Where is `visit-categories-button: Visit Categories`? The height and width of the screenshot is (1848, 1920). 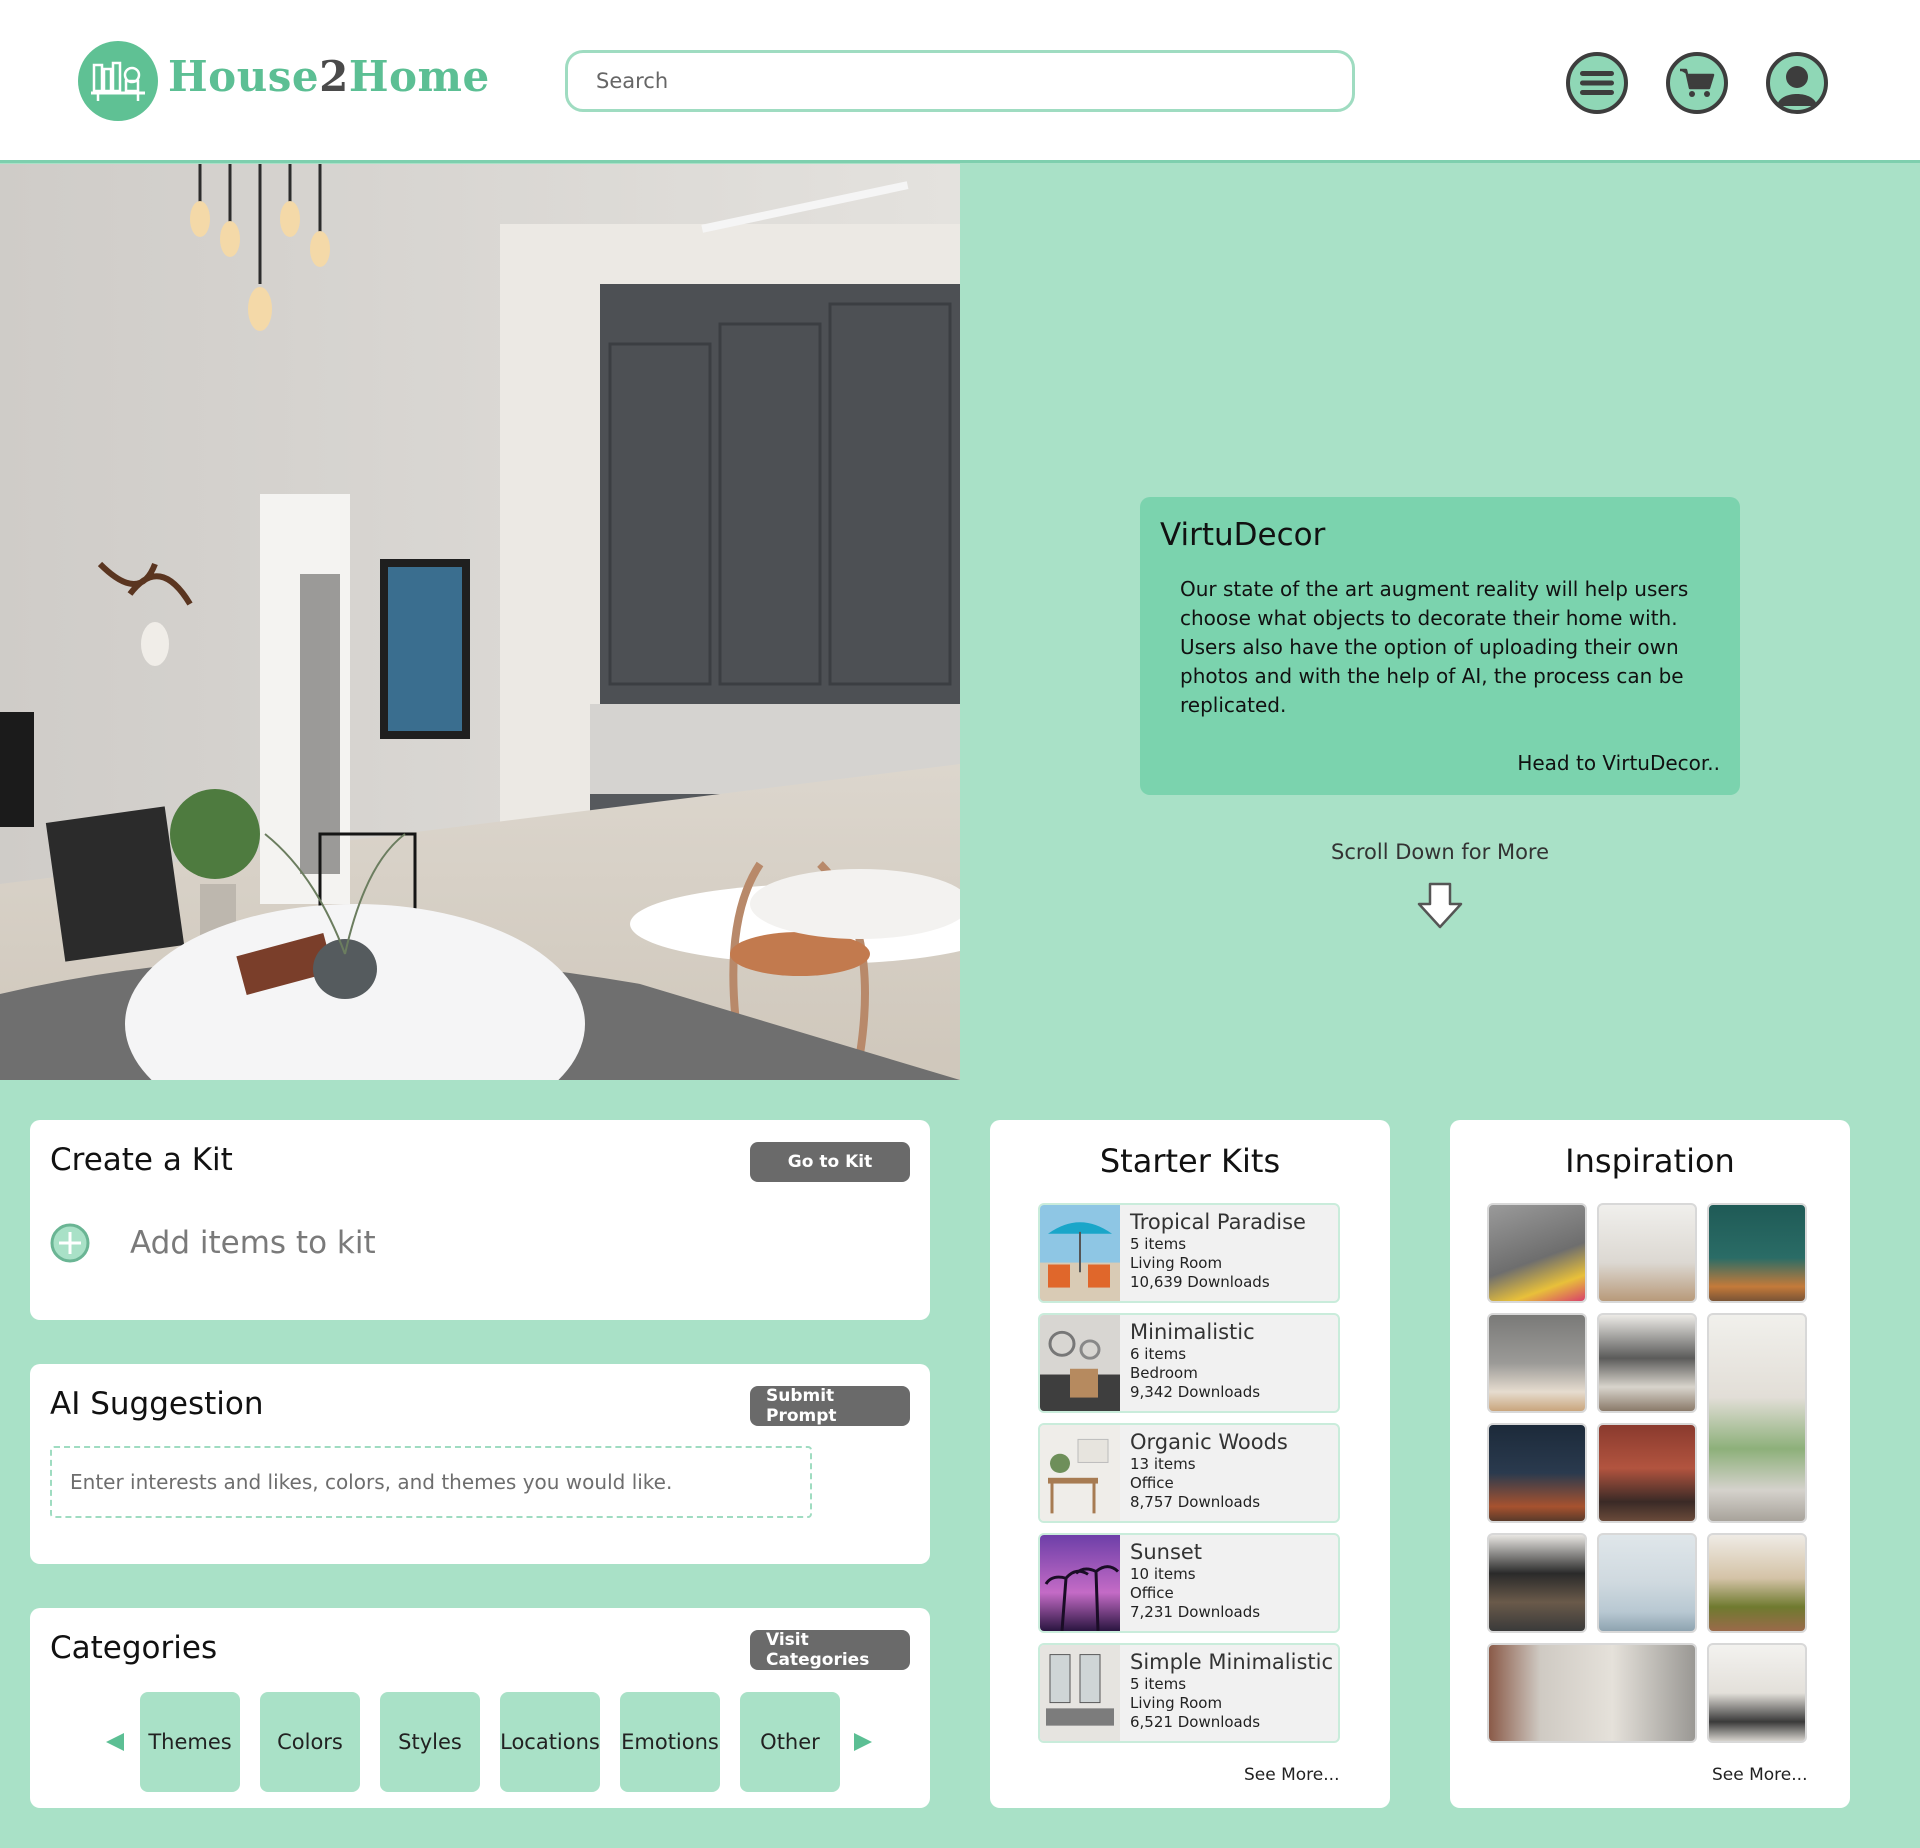
visit-categories-button: Visit Categories is located at coordinates (830, 1650).